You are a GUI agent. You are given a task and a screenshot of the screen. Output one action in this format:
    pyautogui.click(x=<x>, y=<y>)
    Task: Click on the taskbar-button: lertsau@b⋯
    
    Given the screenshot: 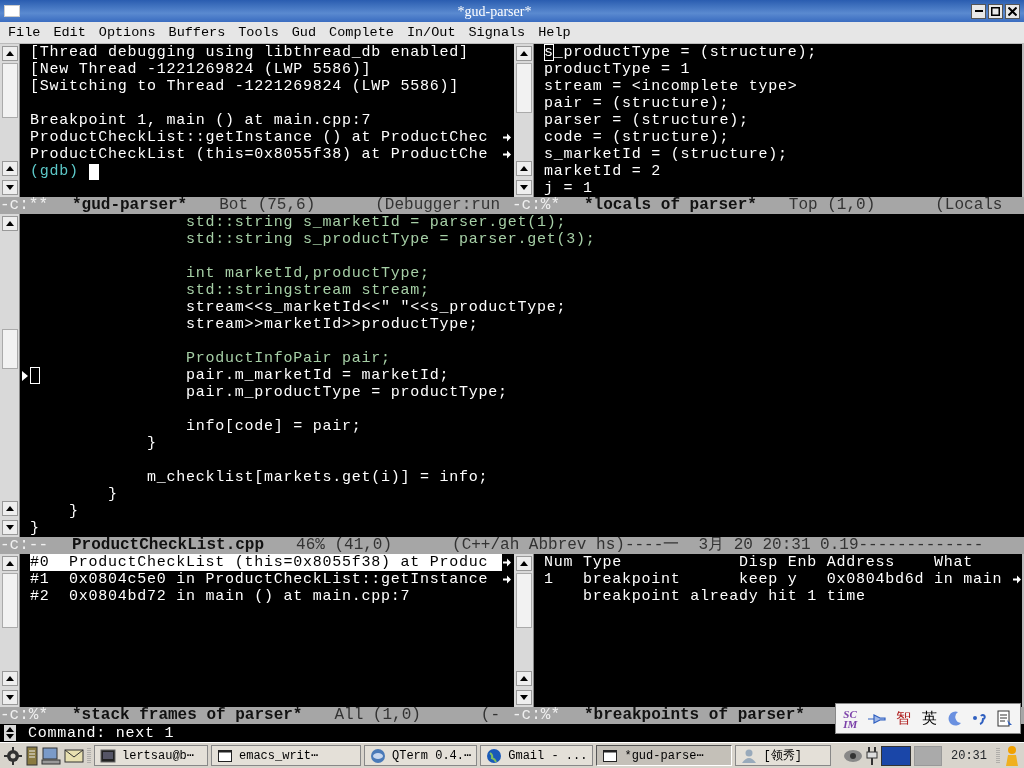 What is the action you would take?
    pyautogui.click(x=151, y=755)
    